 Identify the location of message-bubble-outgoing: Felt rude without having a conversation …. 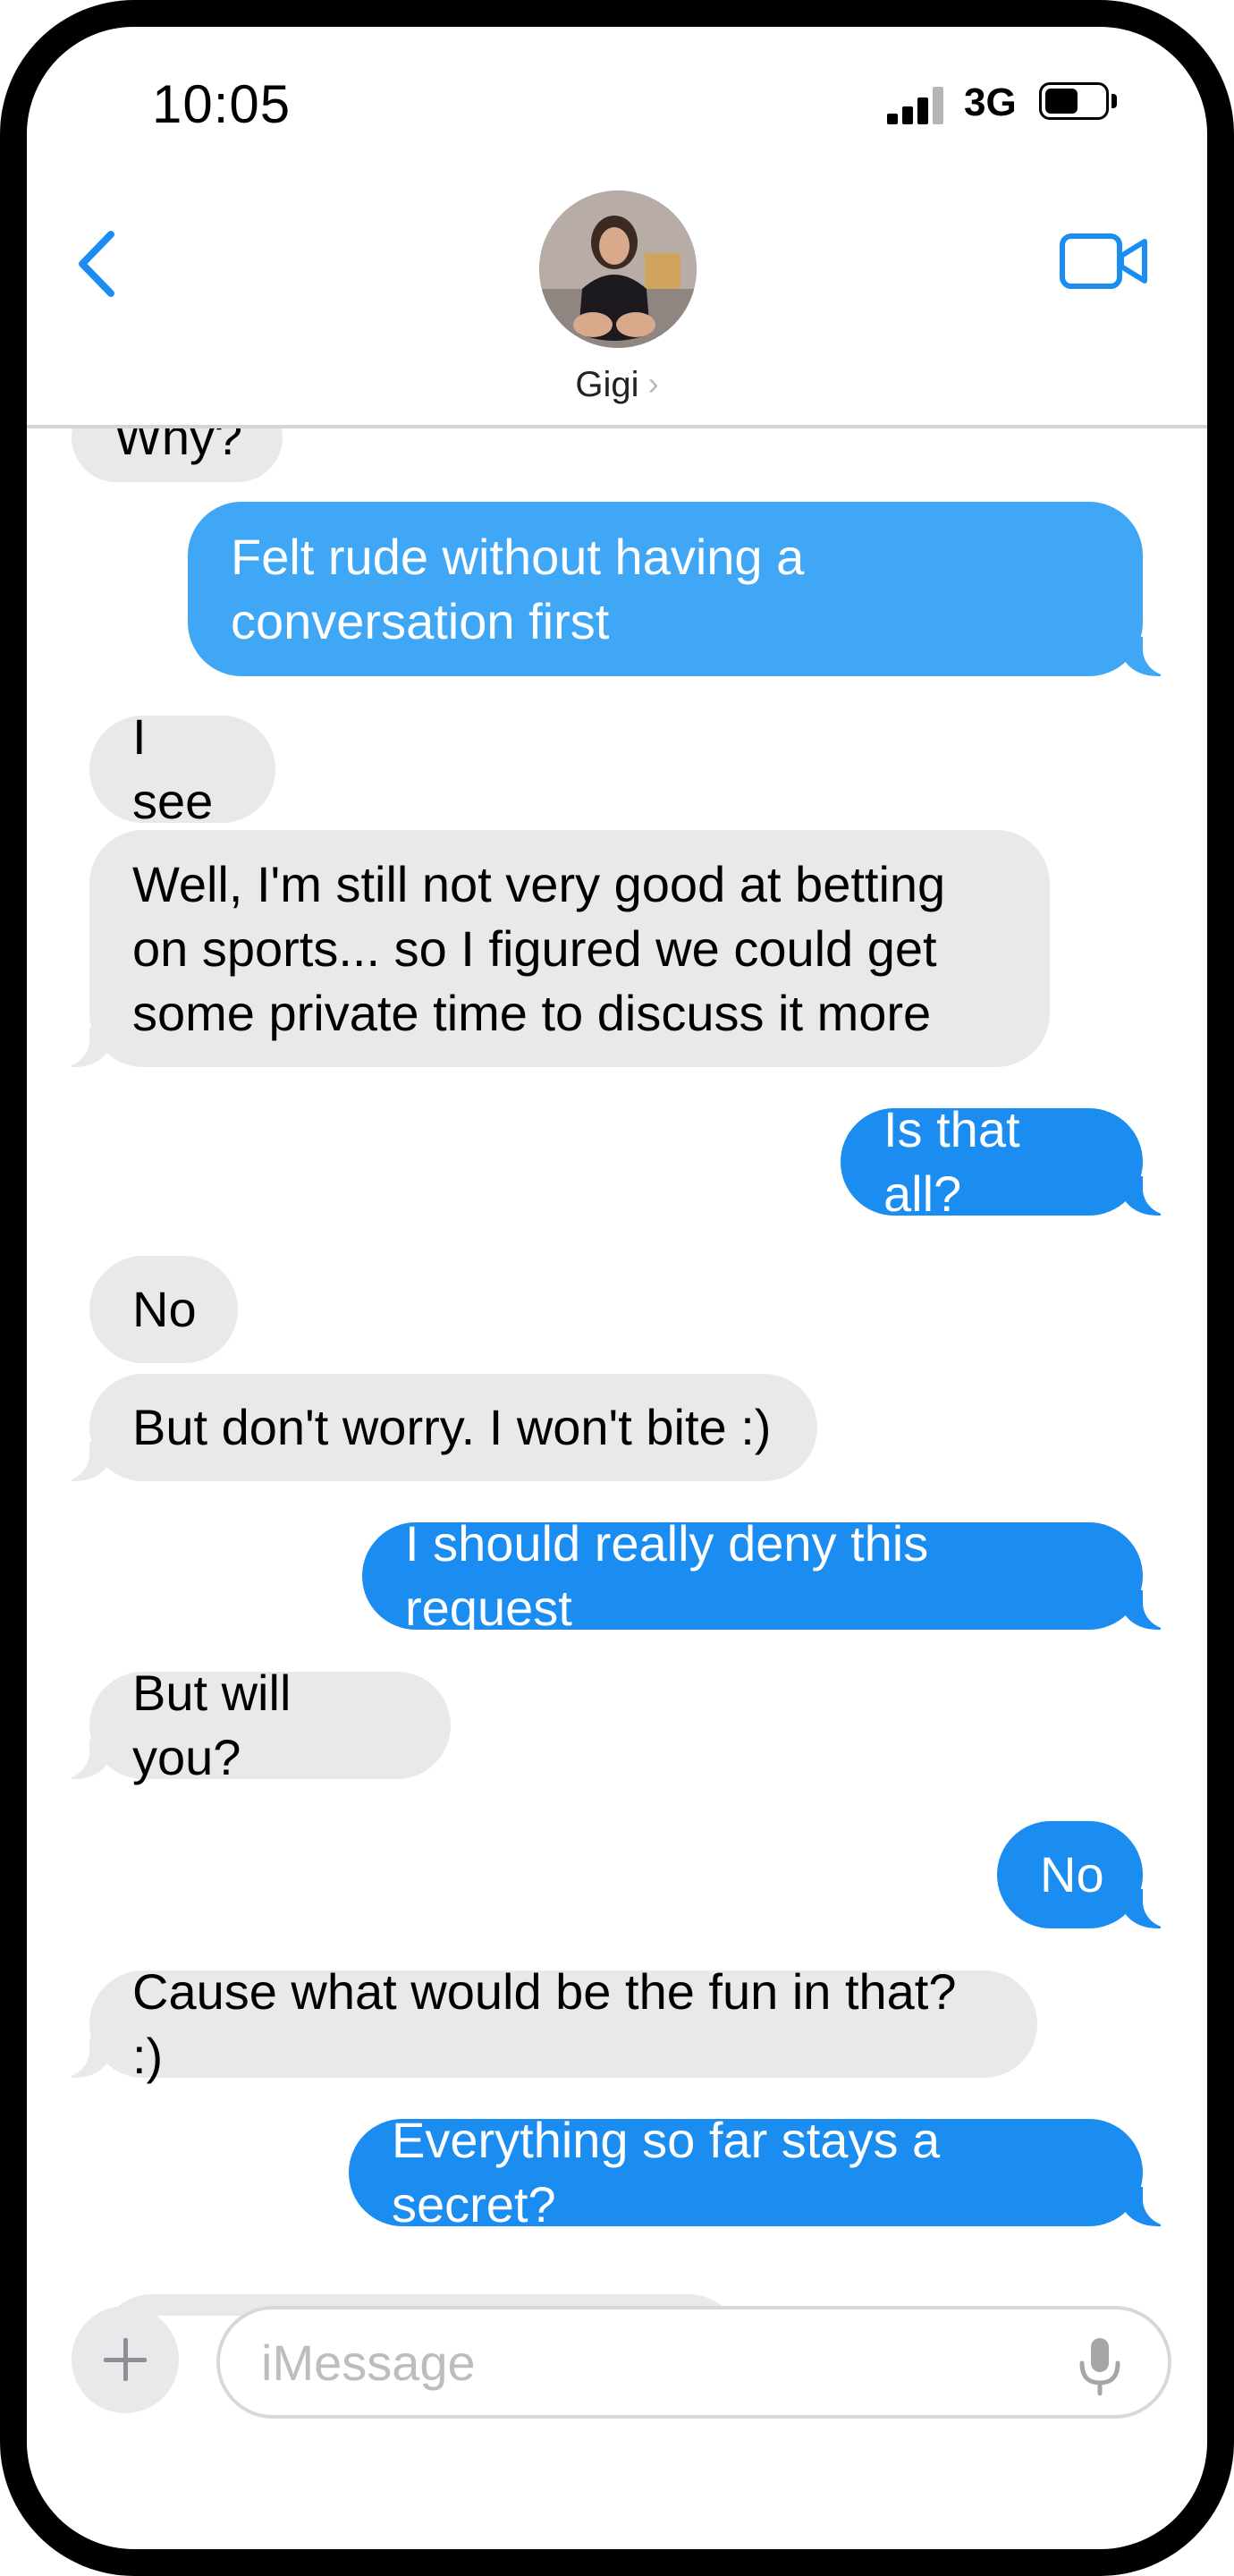
(684, 589).